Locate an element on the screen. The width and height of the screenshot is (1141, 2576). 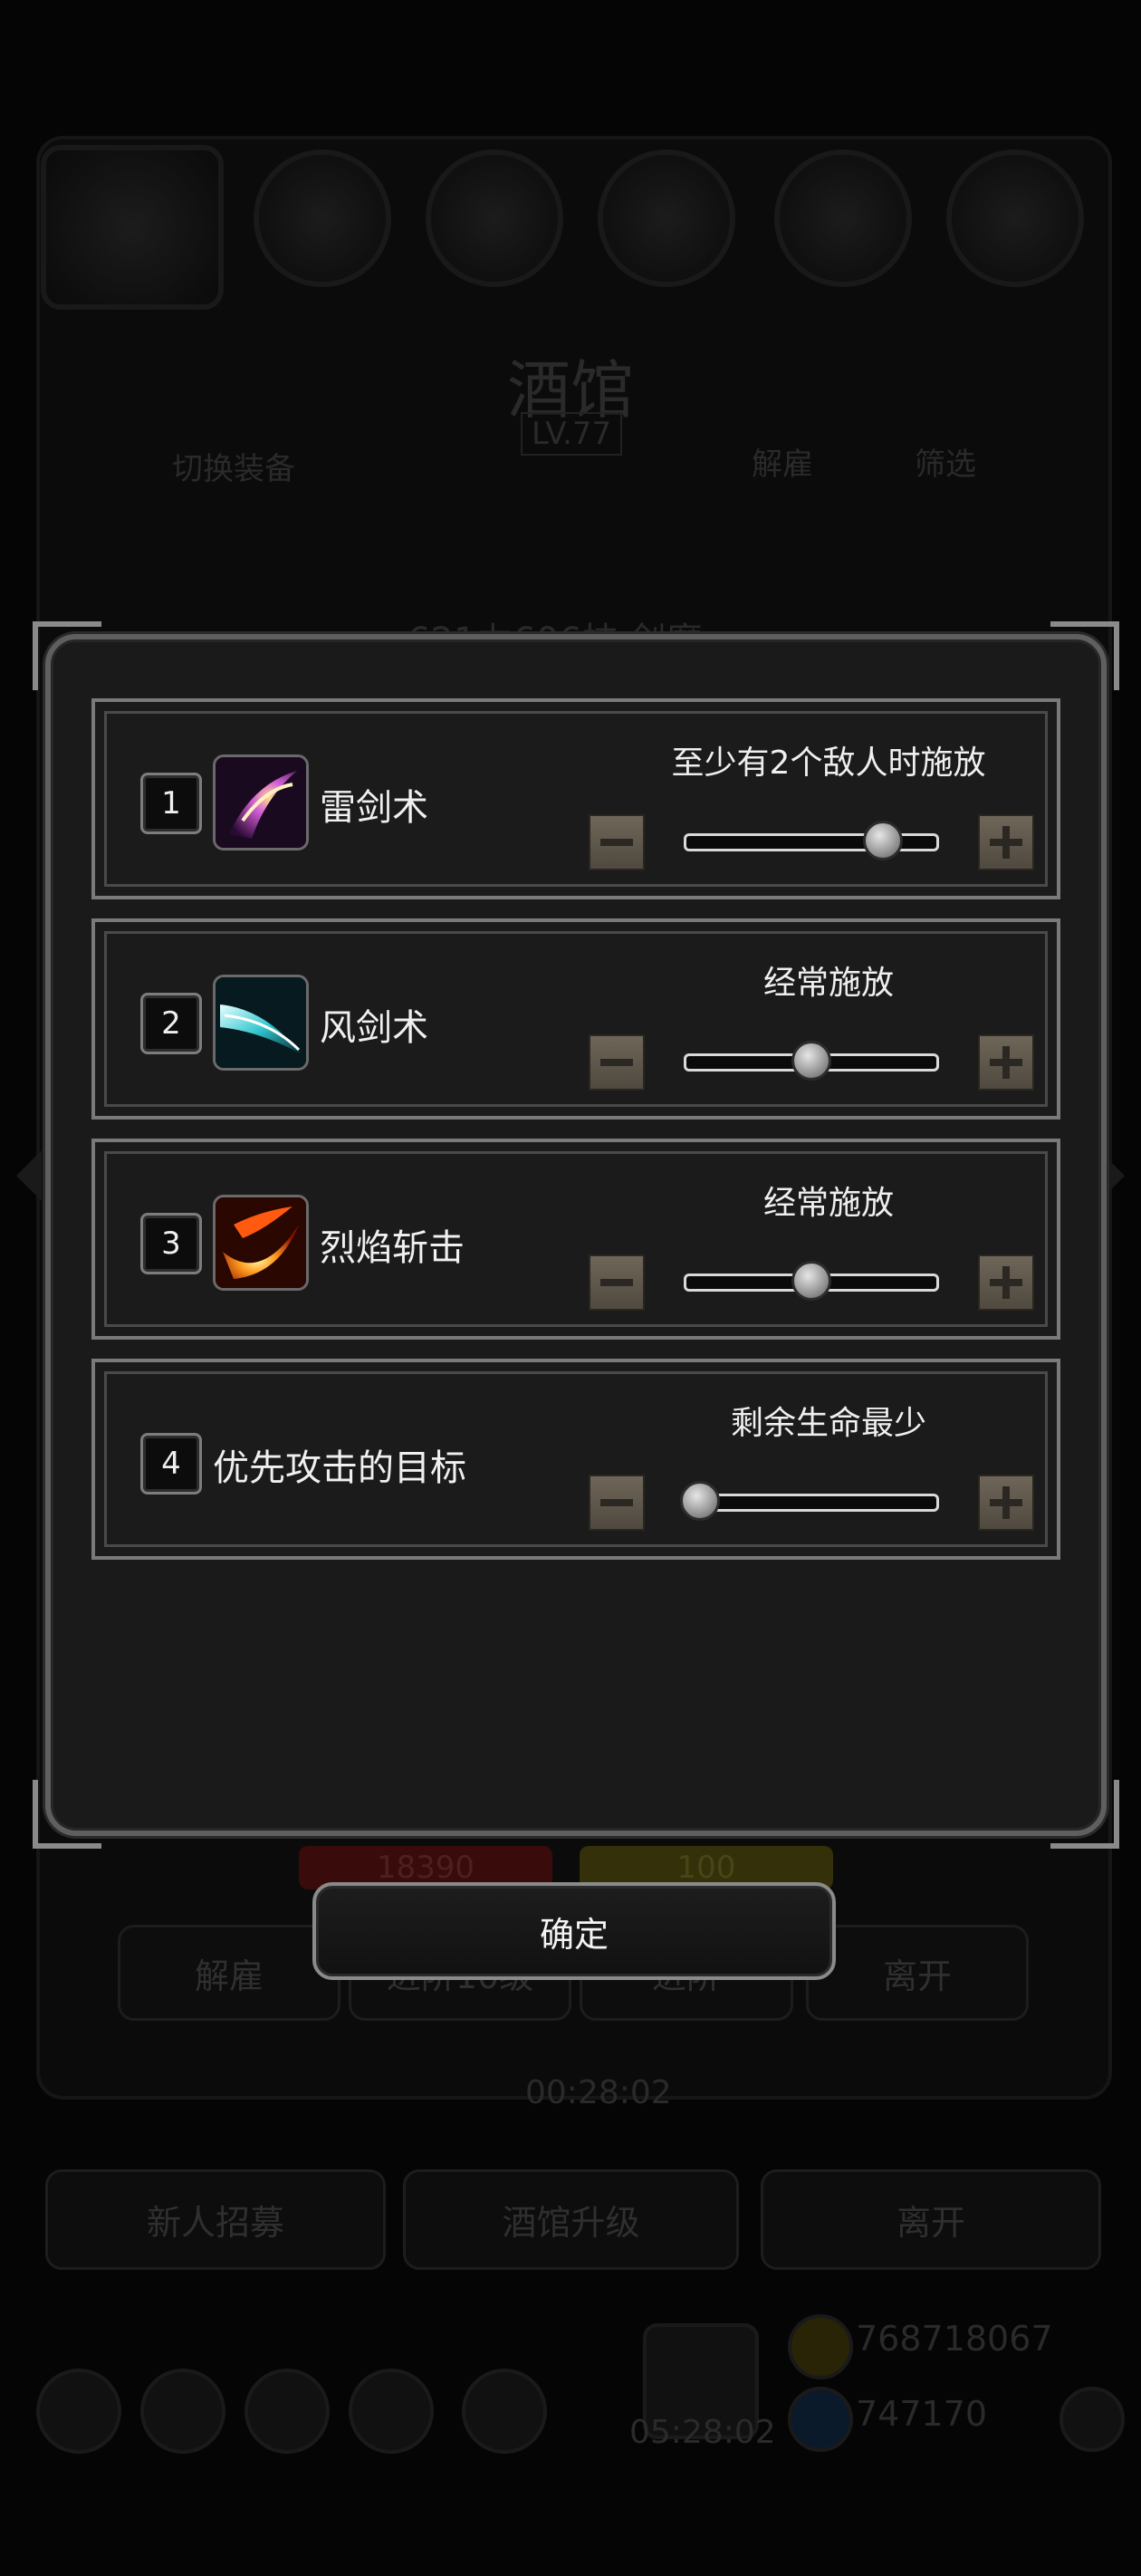
flame-slash-icon is located at coordinates (261, 1243).